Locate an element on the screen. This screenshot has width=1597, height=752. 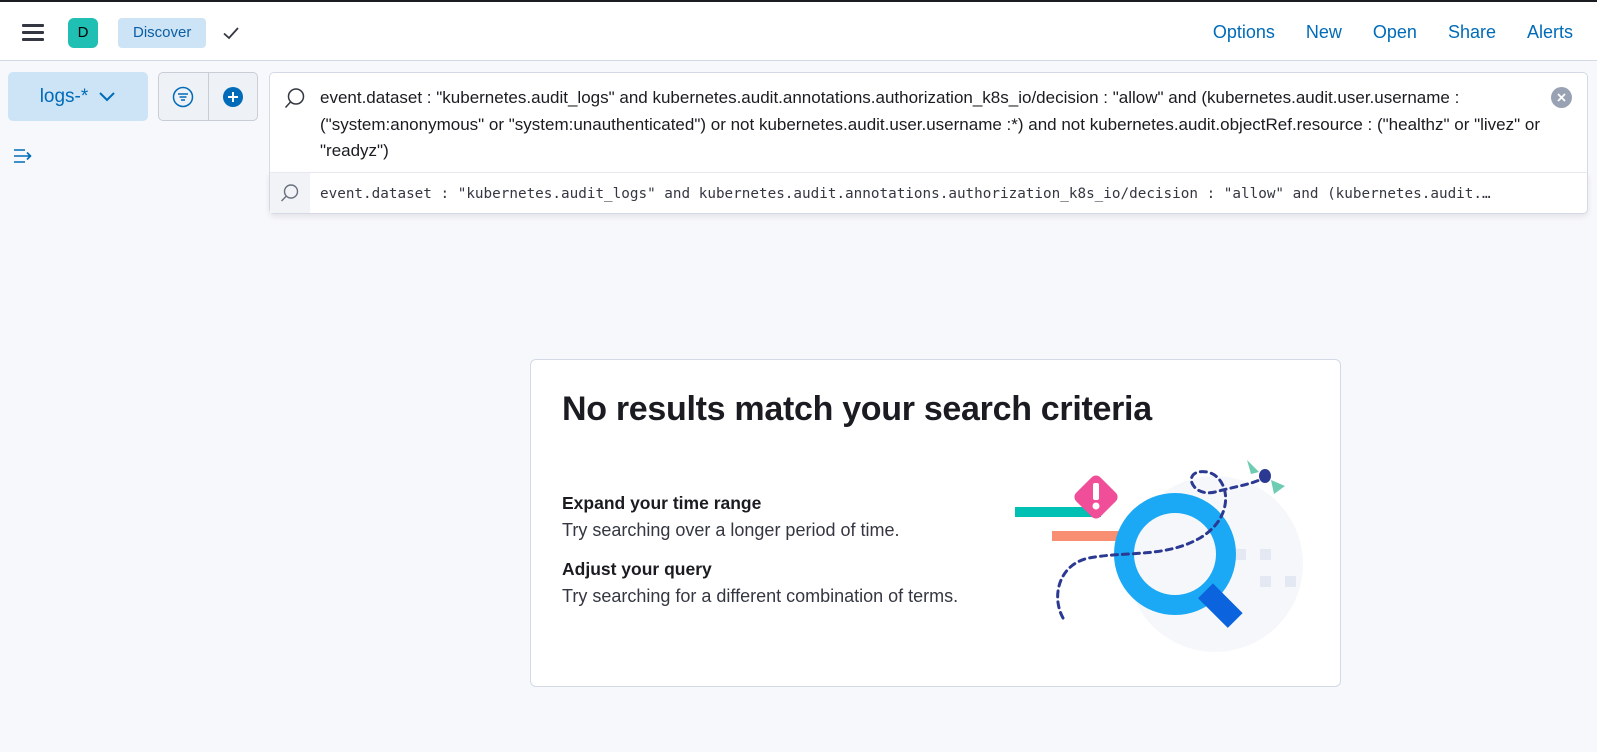
space-avatar: D is located at coordinates (83, 33).